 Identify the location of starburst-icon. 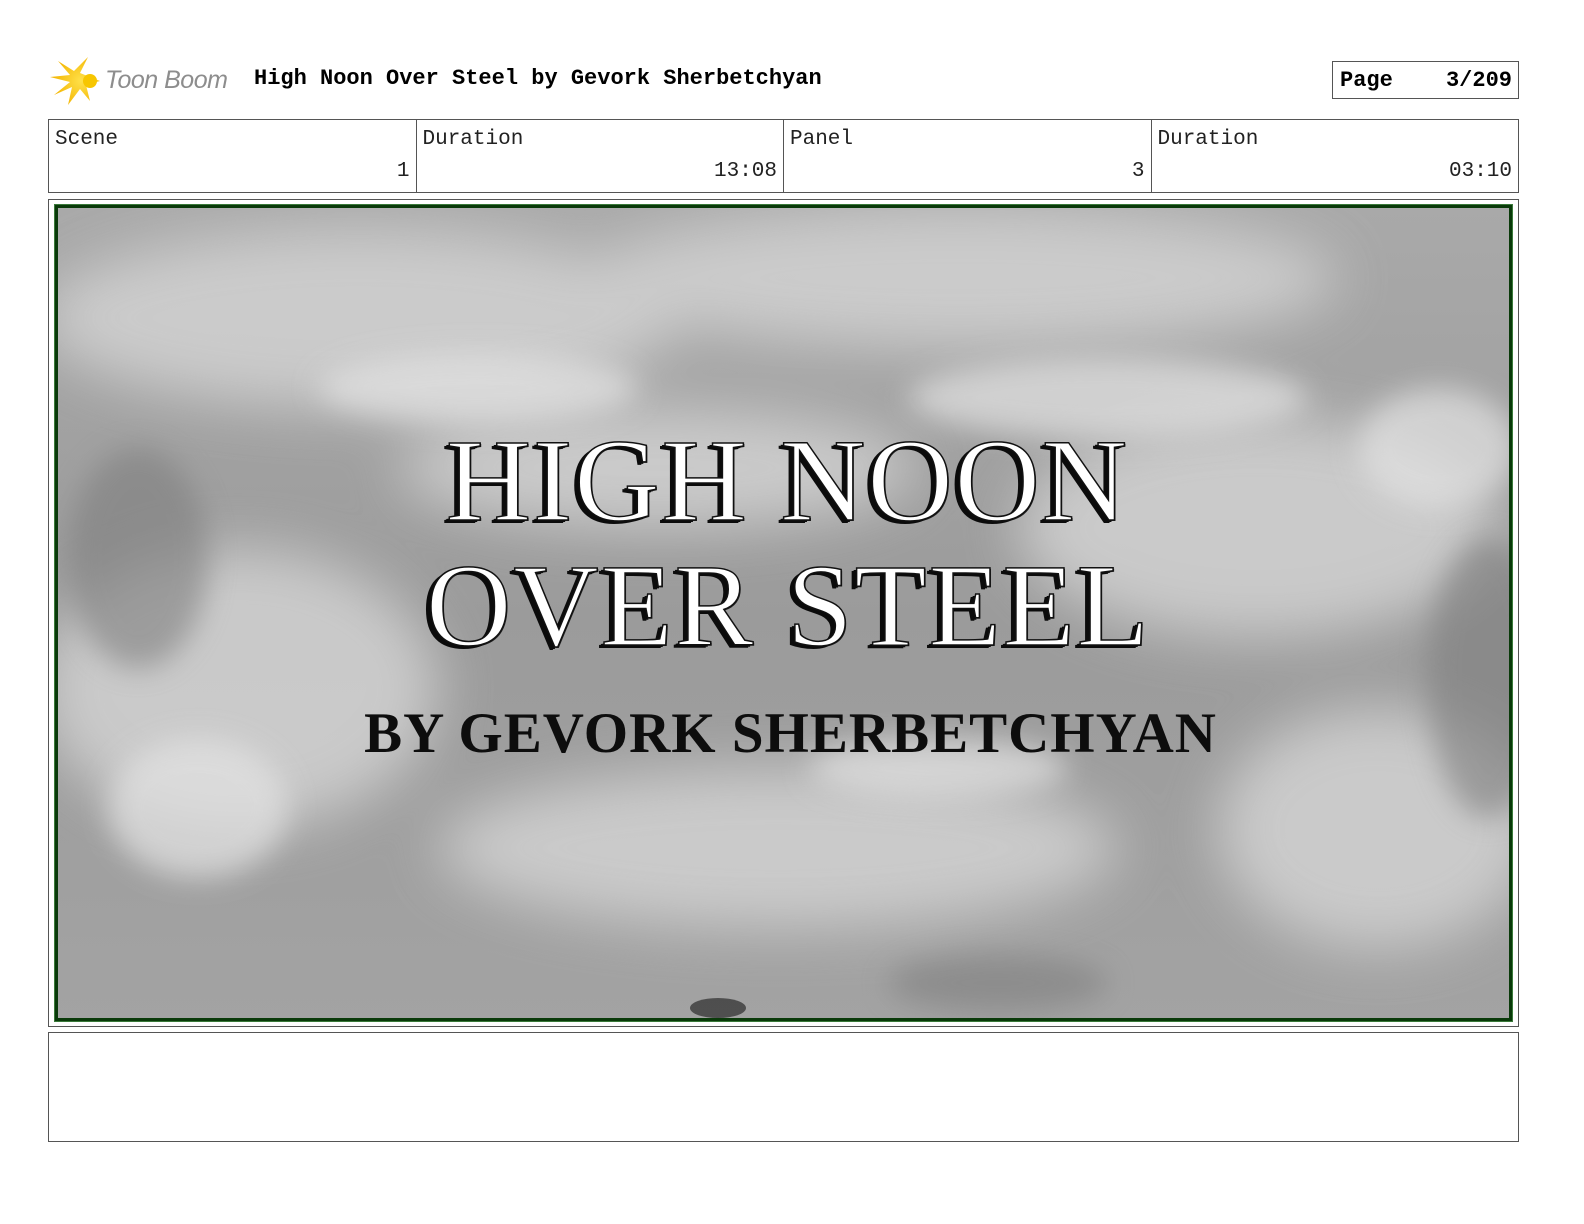
(75, 81).